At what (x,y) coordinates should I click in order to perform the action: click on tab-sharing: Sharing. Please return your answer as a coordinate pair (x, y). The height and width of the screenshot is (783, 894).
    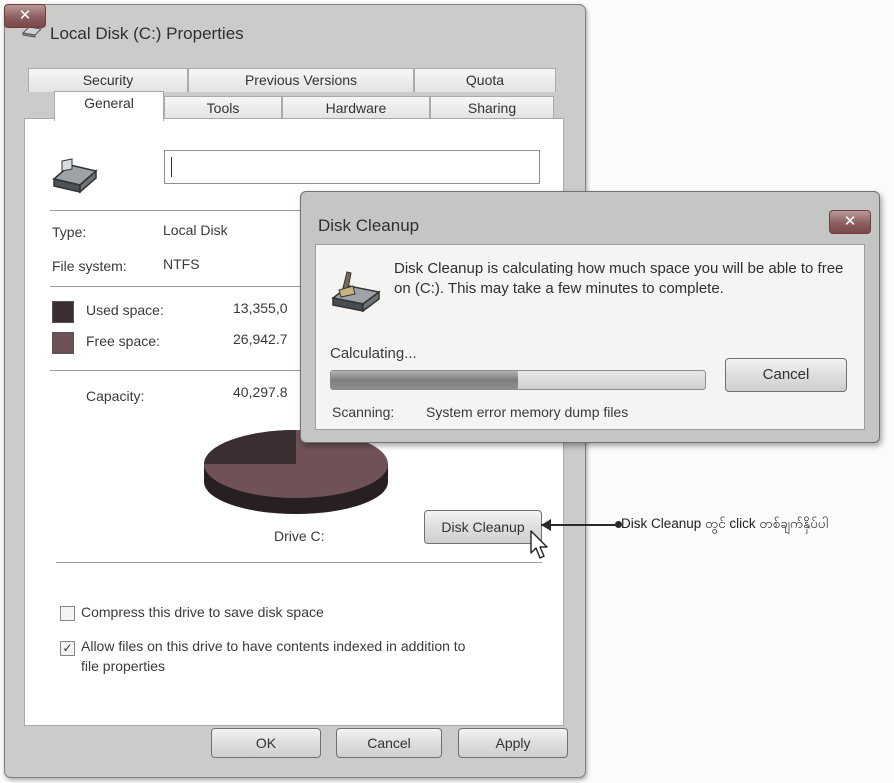
    Looking at the image, I should click on (492, 108).